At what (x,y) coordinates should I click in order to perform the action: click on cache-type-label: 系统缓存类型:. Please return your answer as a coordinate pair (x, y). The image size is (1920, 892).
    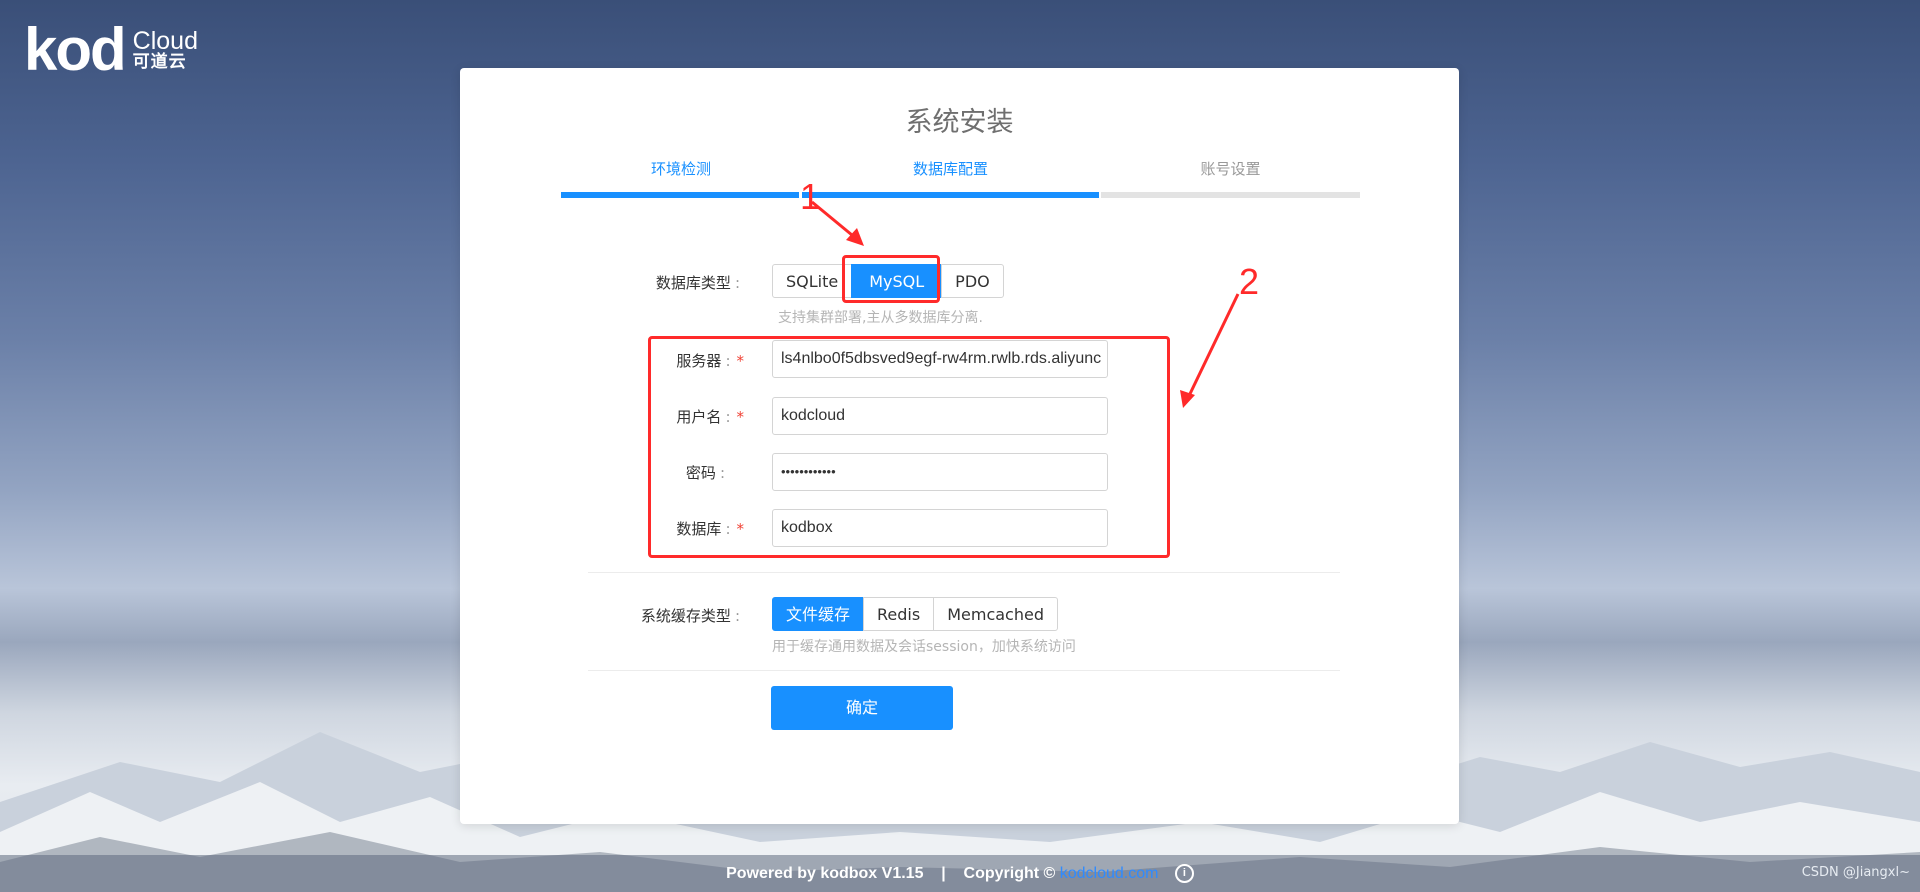
    Looking at the image, I should click on (690, 616).